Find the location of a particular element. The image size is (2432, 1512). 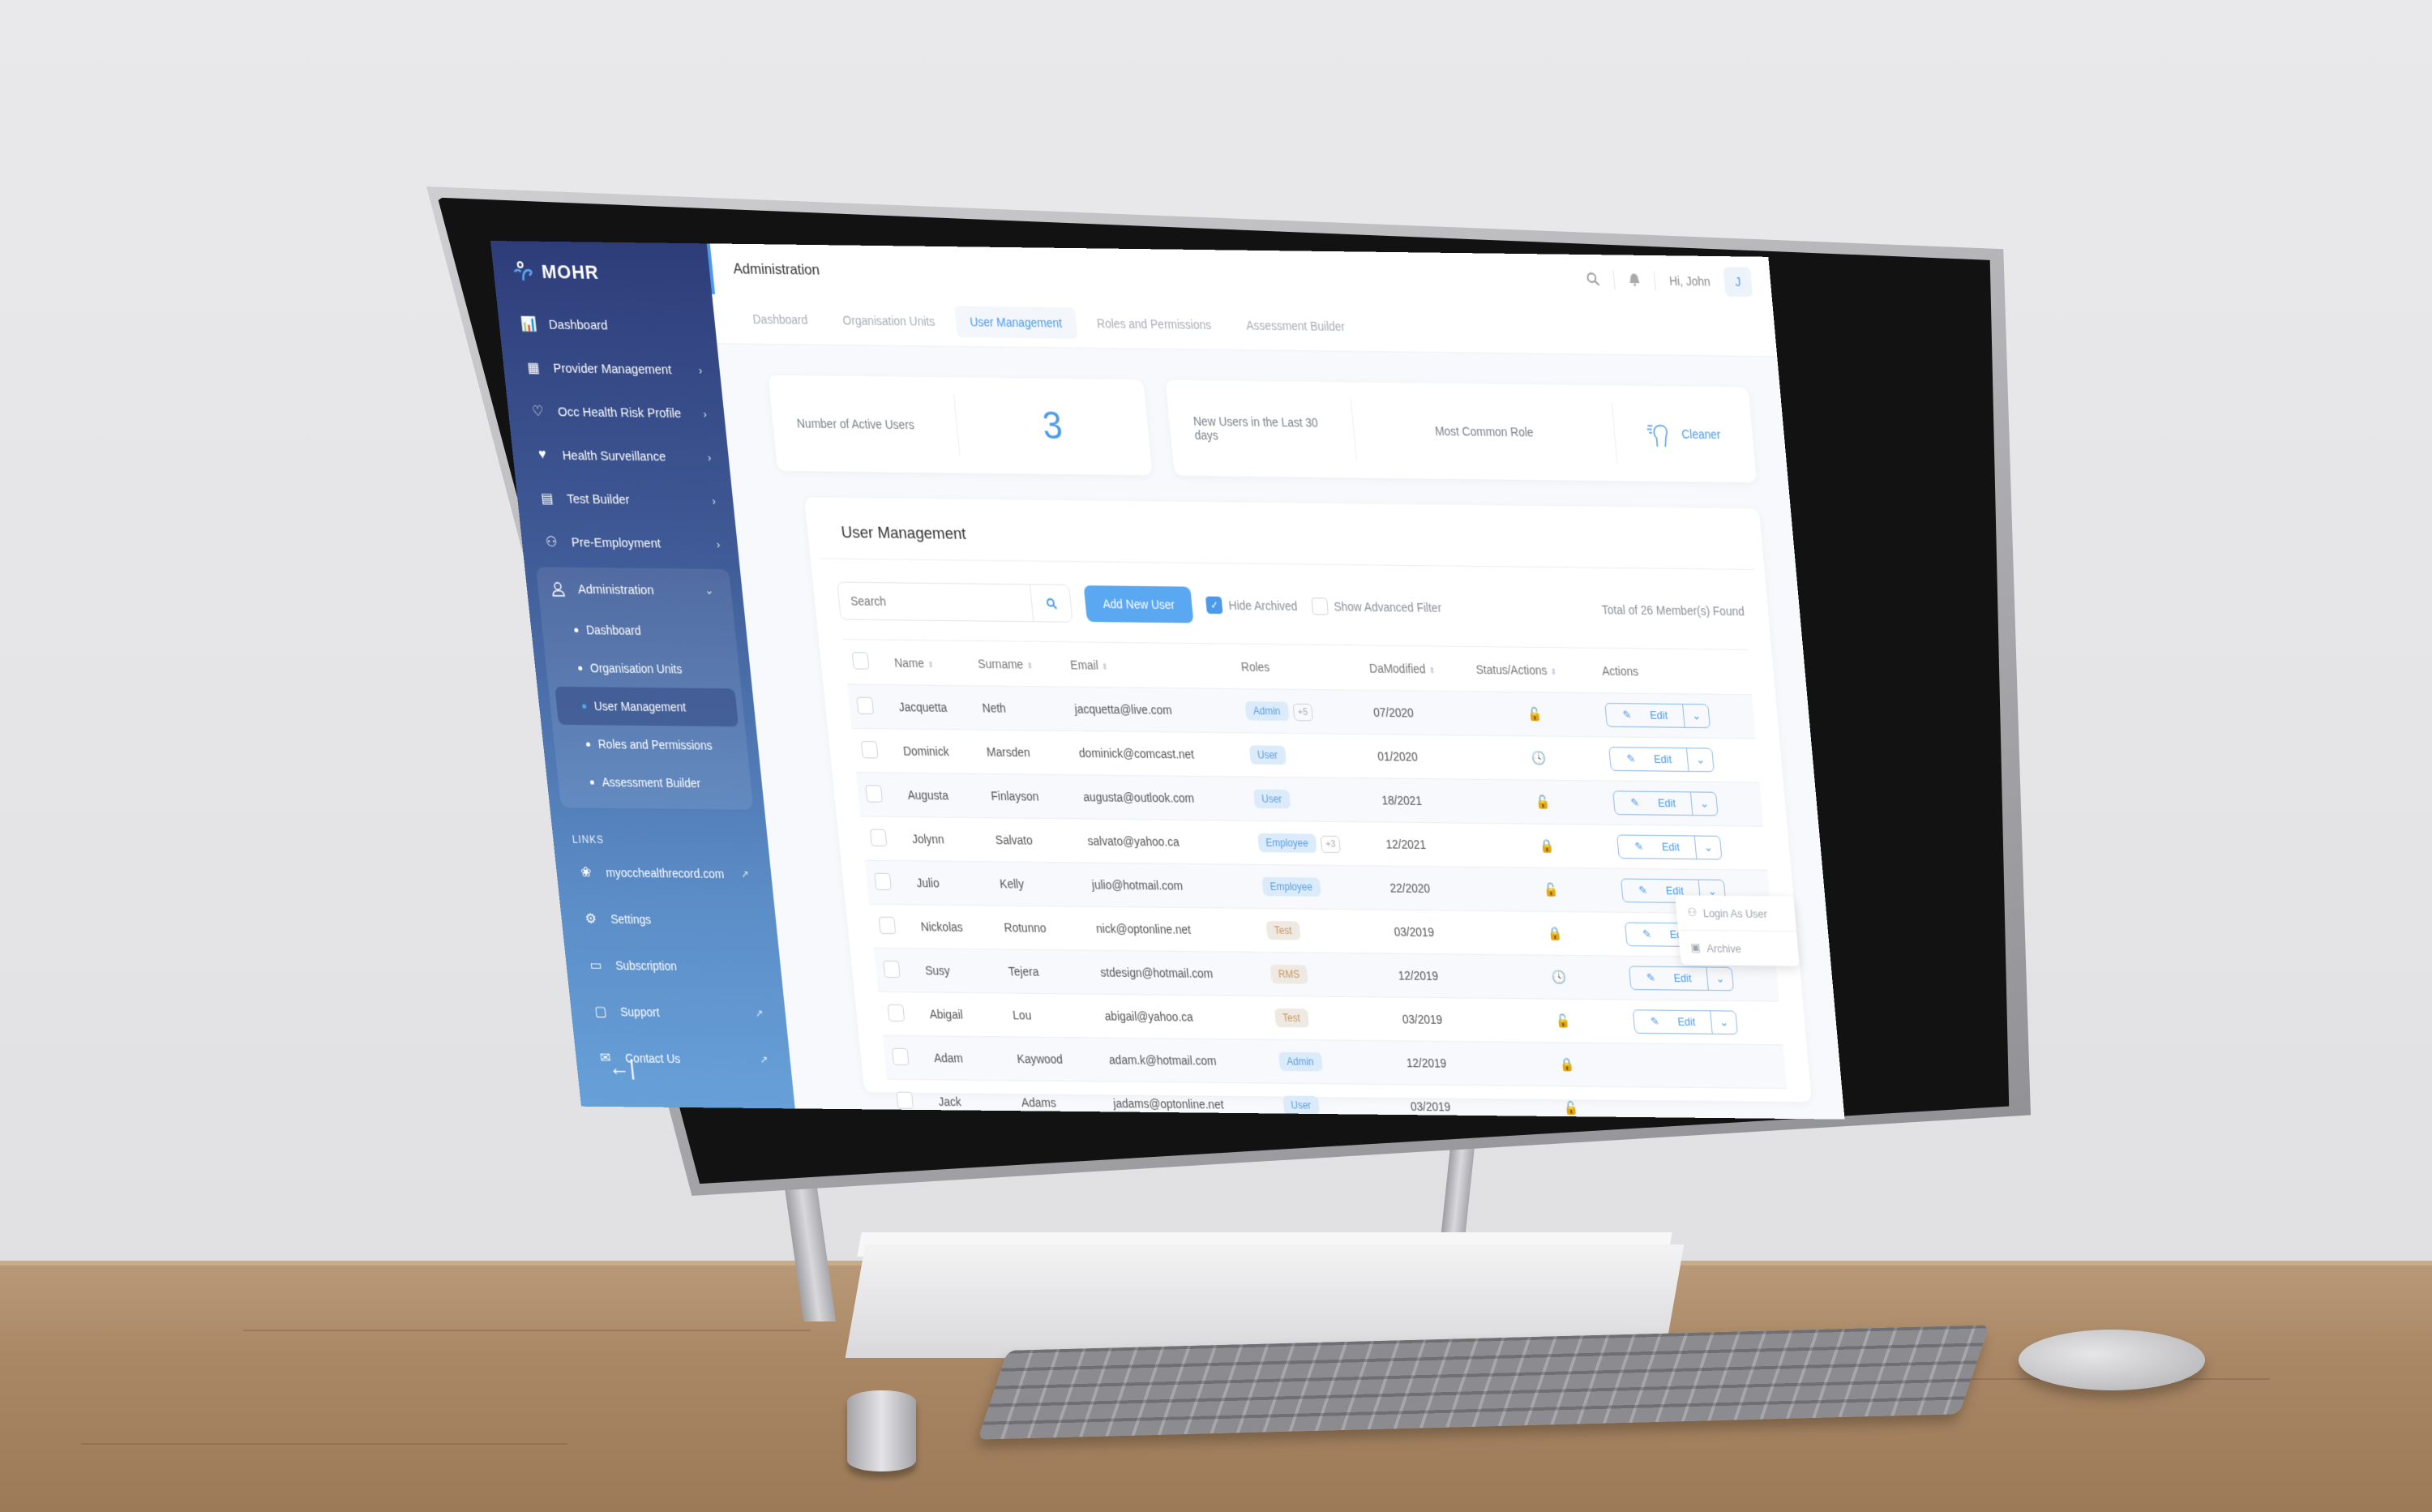

column-header-name: Name ⬍ is located at coordinates (928, 663).